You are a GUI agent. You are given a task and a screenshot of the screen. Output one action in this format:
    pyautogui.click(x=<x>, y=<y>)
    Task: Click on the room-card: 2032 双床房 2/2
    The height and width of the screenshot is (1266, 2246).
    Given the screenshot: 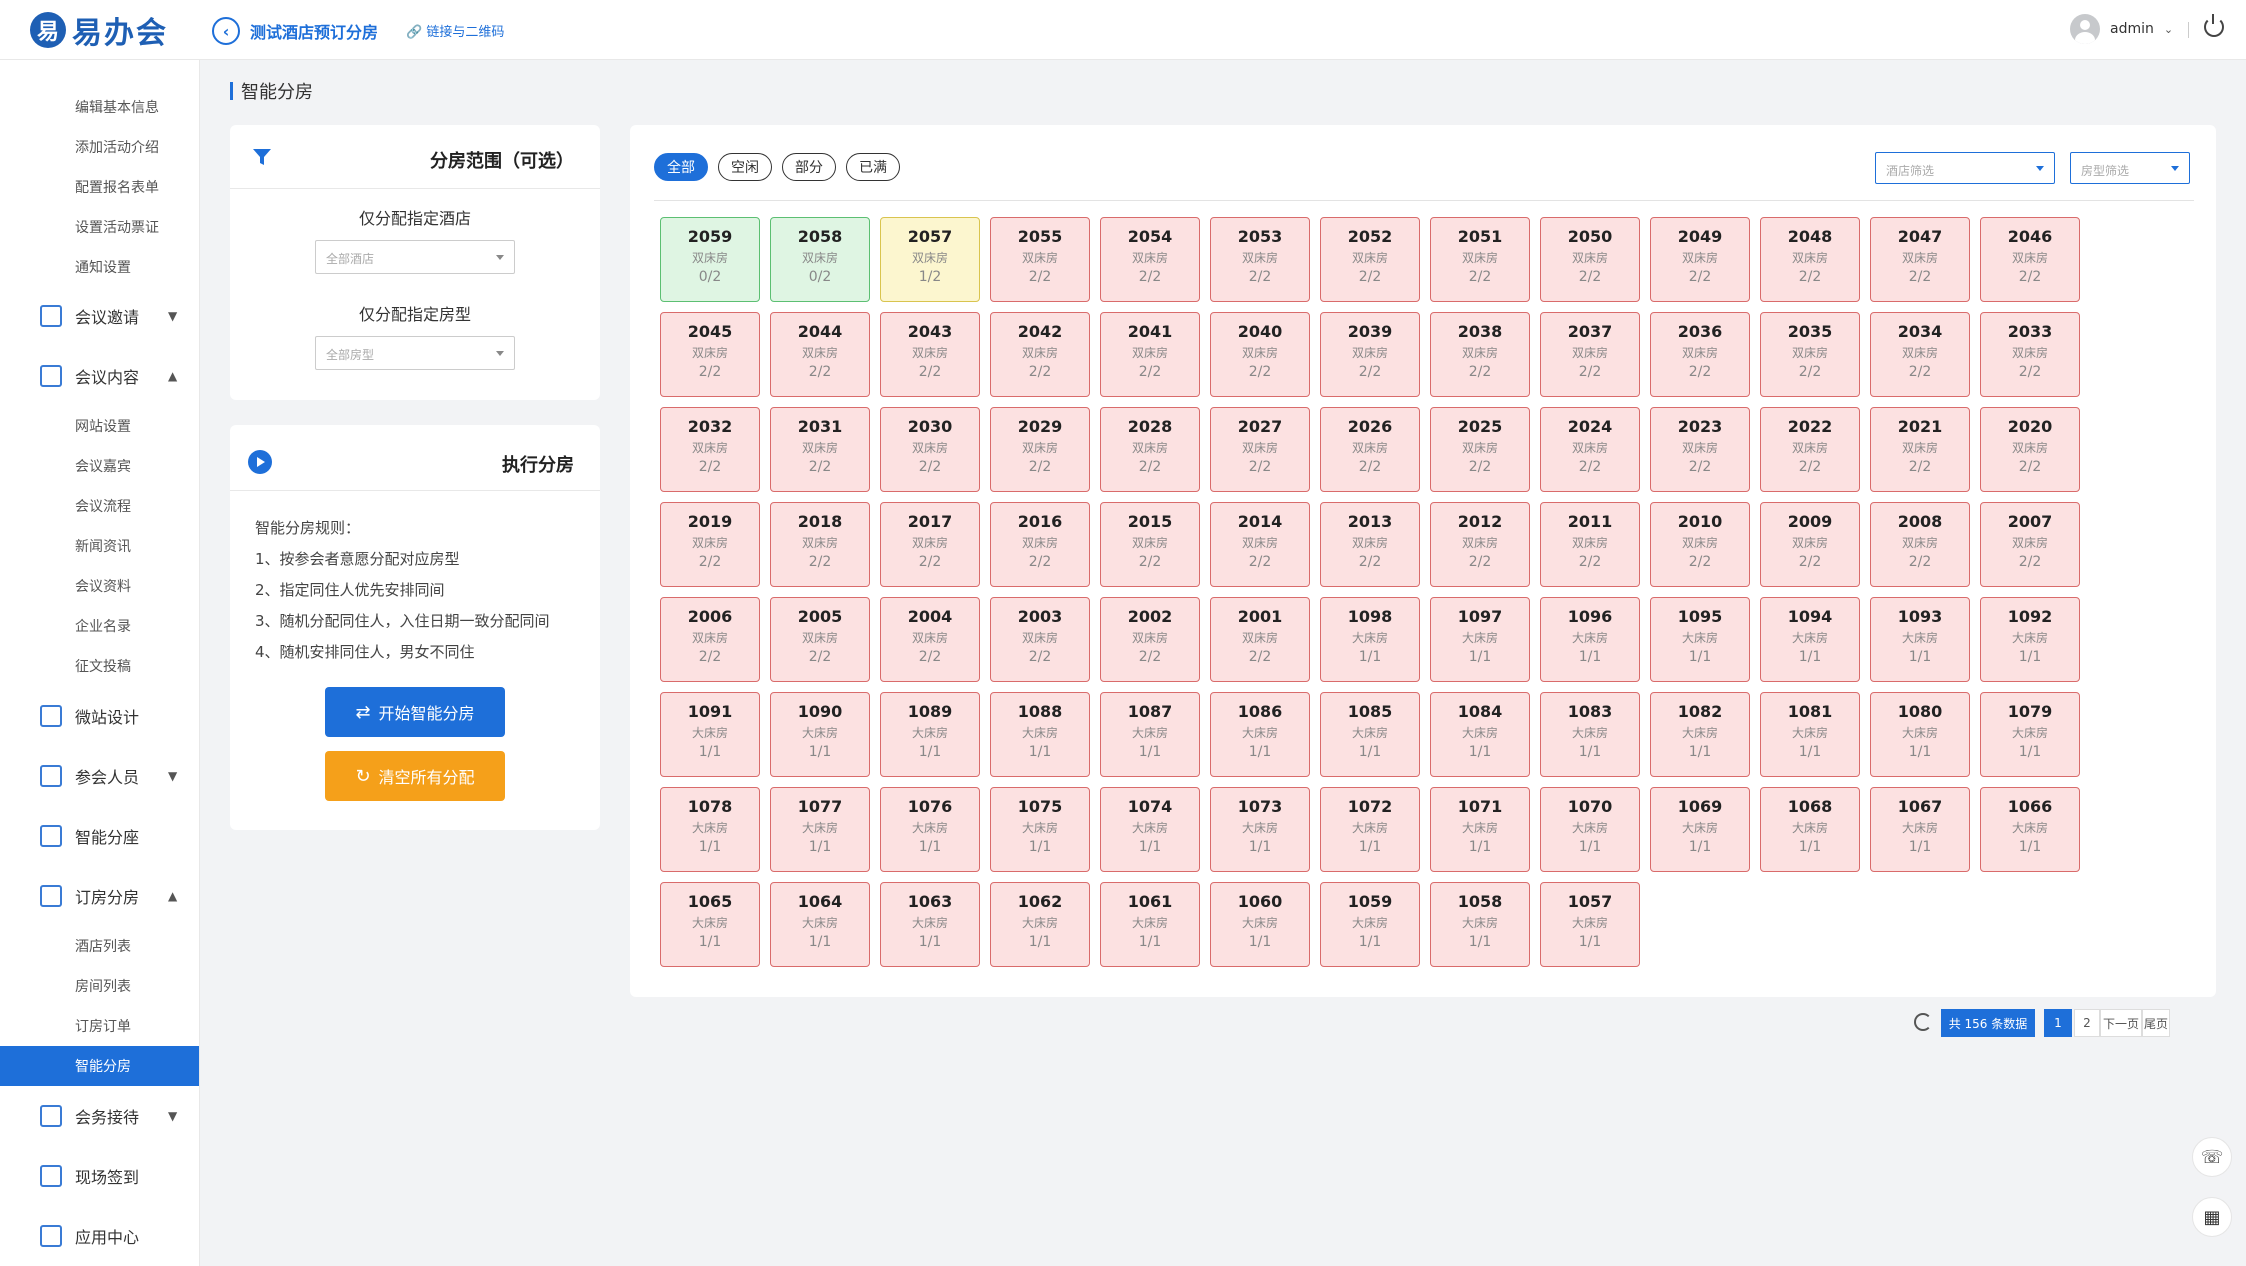 What is the action you would take?
    pyautogui.click(x=710, y=449)
    